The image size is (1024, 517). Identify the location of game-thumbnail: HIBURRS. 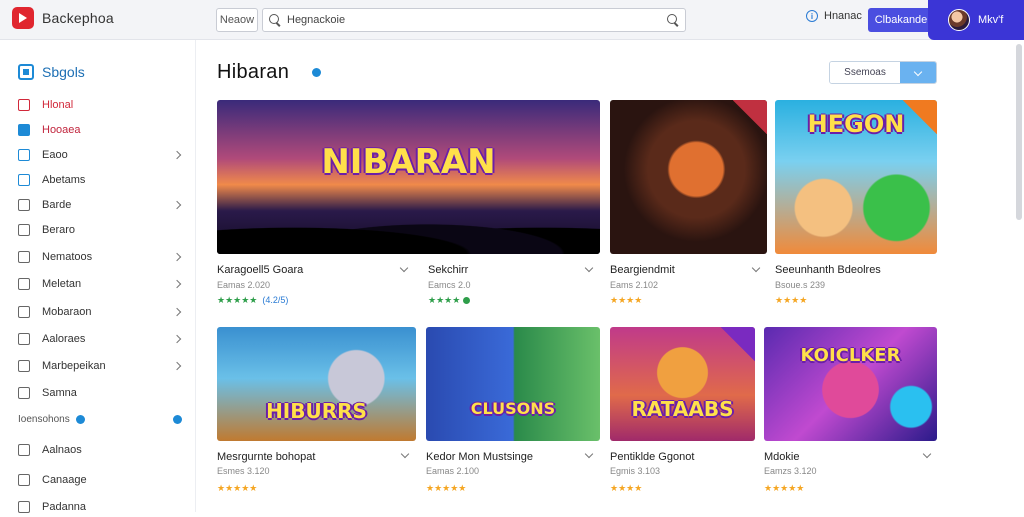
(316, 384).